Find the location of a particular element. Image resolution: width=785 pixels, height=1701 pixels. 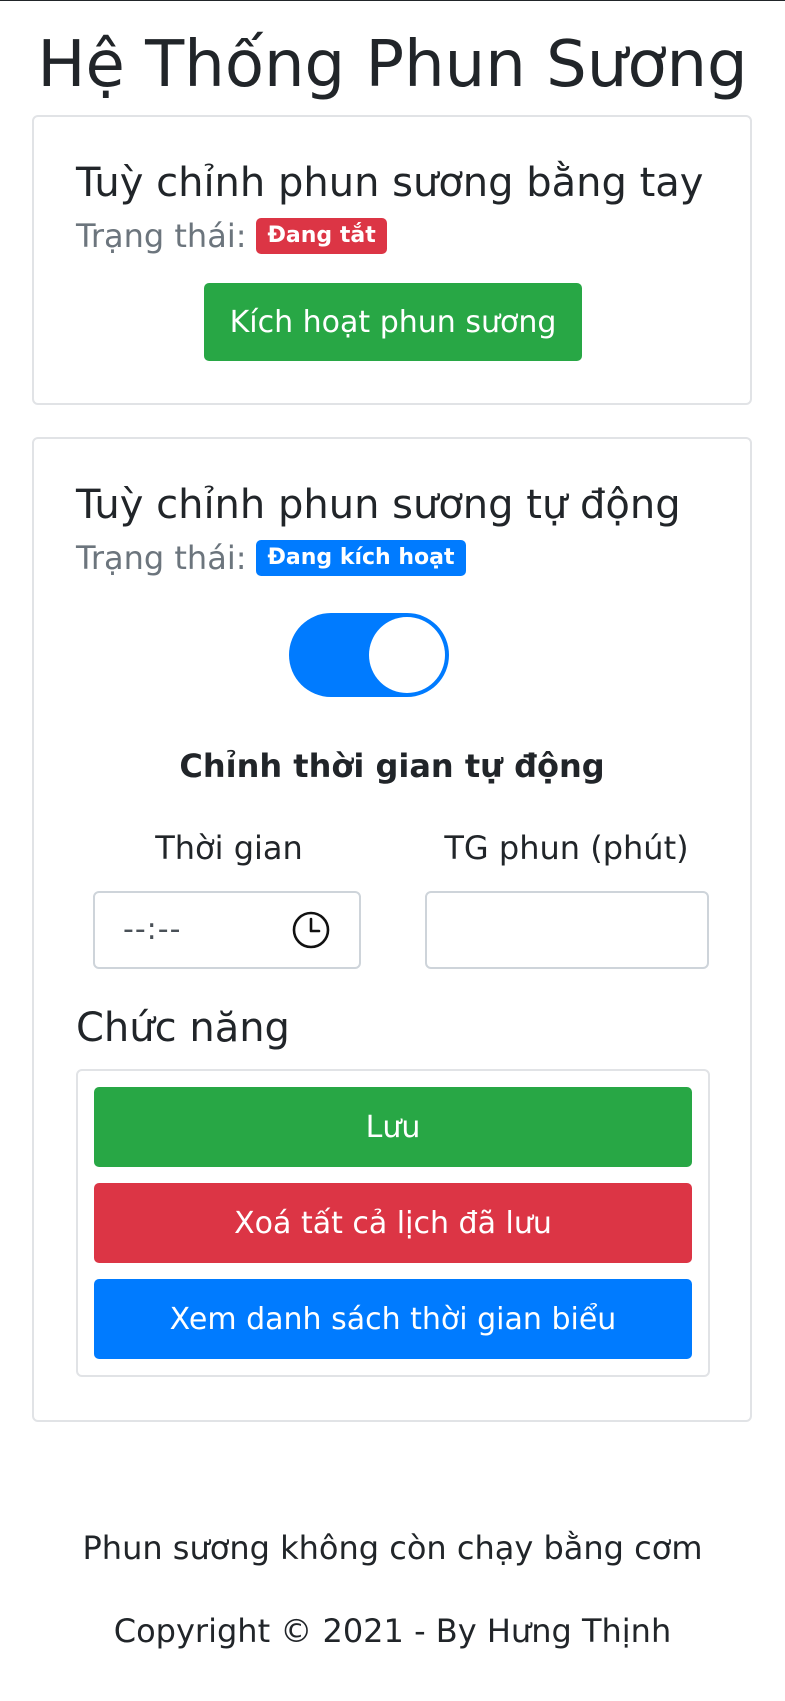

manual-status-line: Trạng thái: Đang tắt is located at coordinates (231, 236).